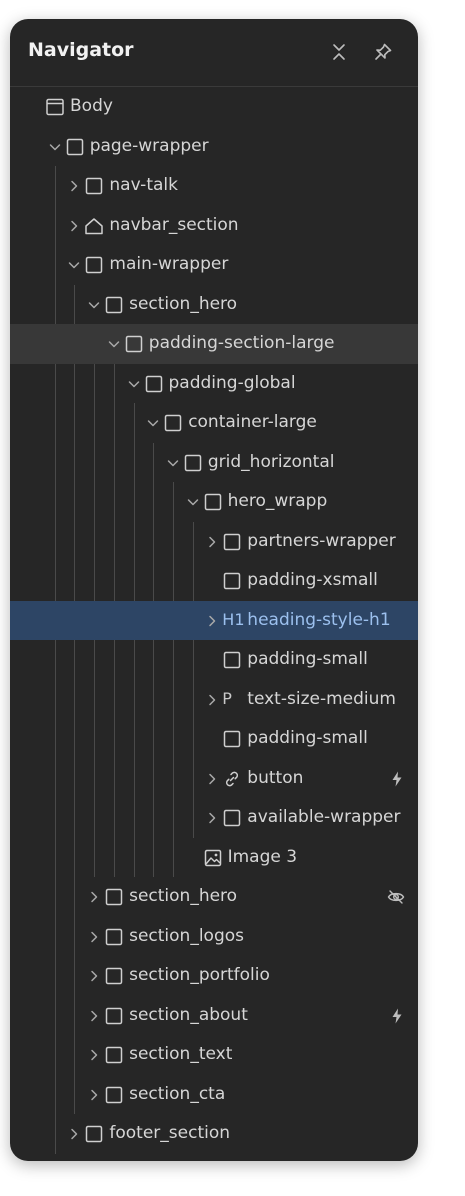 The image size is (465, 1196). What do you see at coordinates (277, 501) in the screenshot?
I see `tree-item-label: hero_wrapp` at bounding box center [277, 501].